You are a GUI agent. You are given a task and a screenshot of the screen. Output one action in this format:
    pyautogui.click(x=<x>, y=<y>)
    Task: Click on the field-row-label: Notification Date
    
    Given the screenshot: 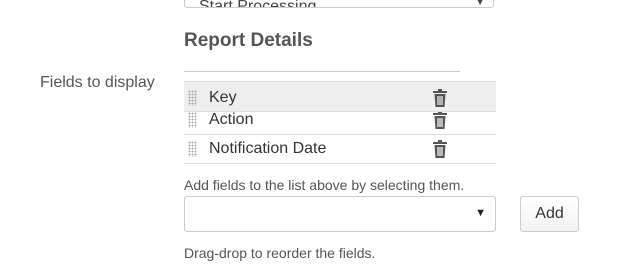 What is the action you would take?
    pyautogui.click(x=268, y=148)
    